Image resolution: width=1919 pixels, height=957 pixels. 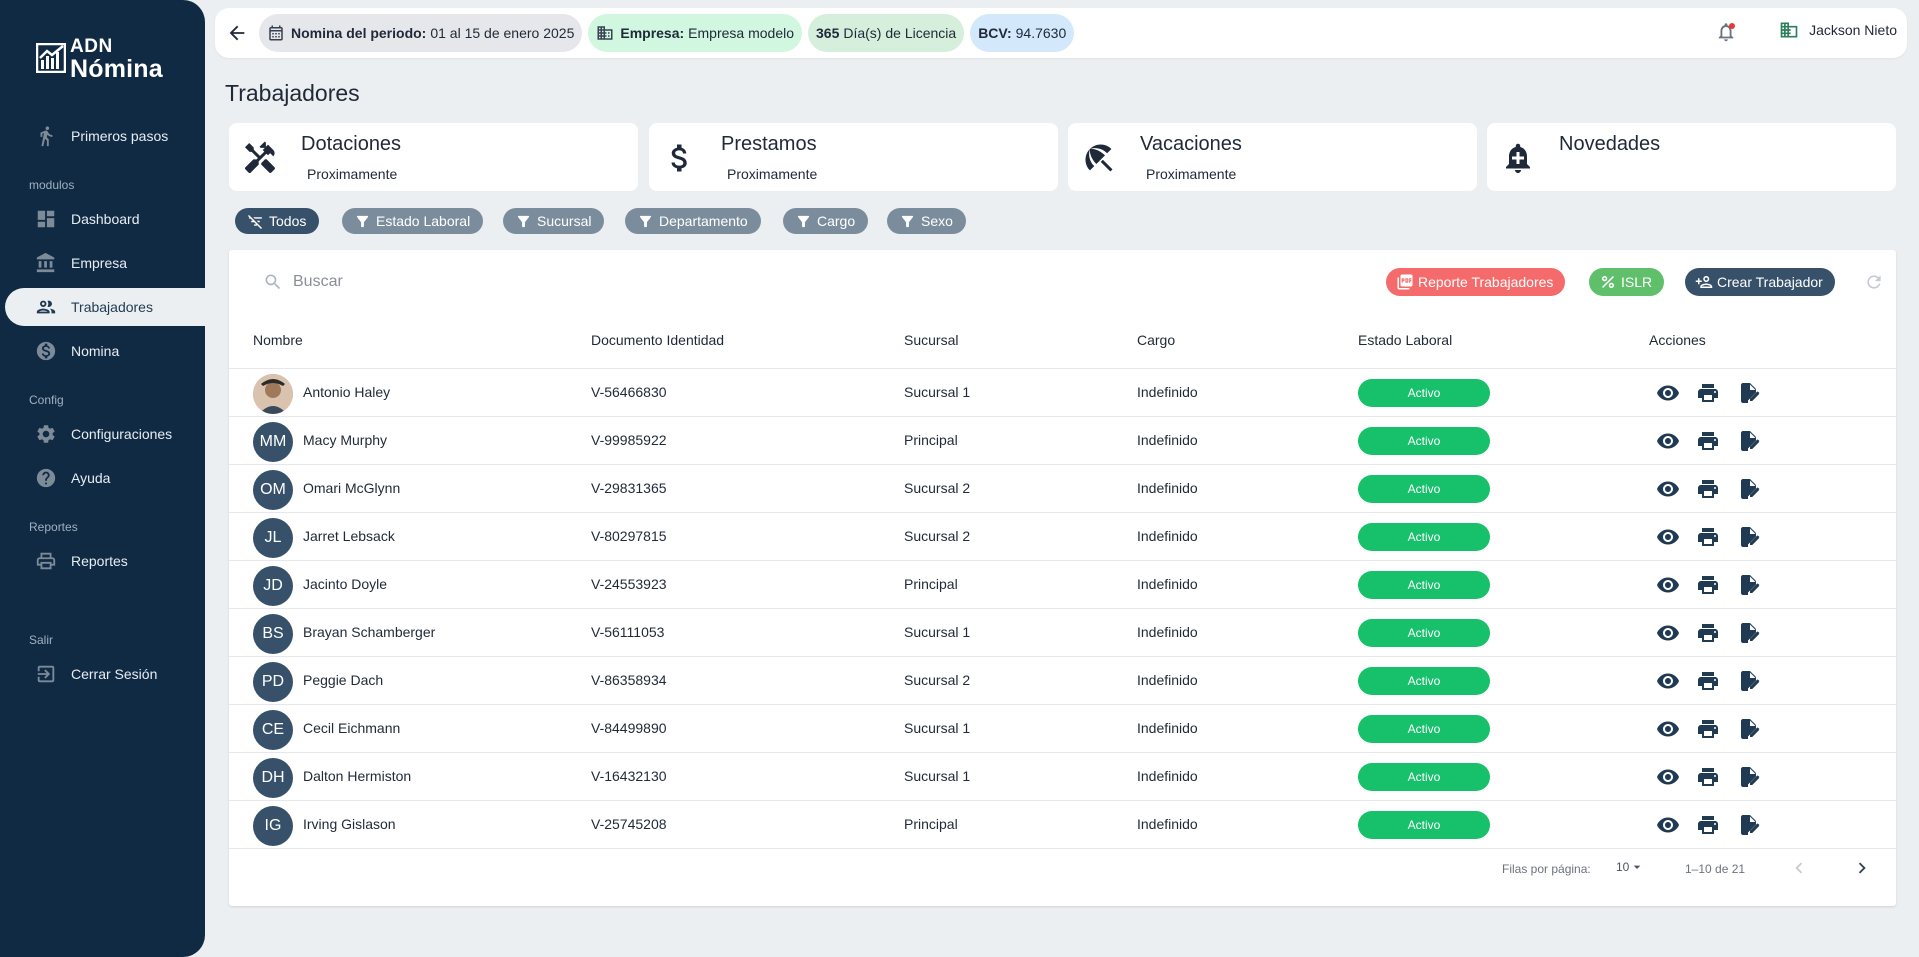 I want to click on col-header-estado: Estado Laboral, so click(x=1405, y=340).